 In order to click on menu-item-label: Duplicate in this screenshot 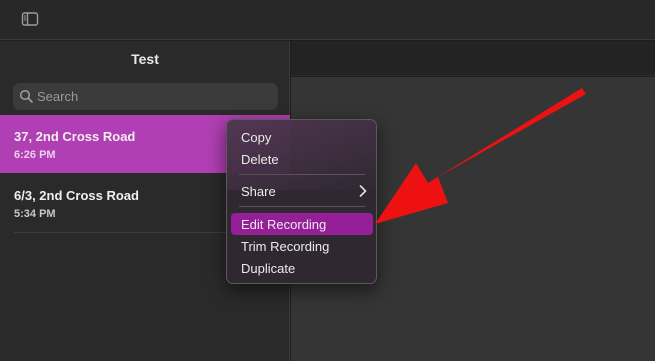, I will do `click(268, 268)`.